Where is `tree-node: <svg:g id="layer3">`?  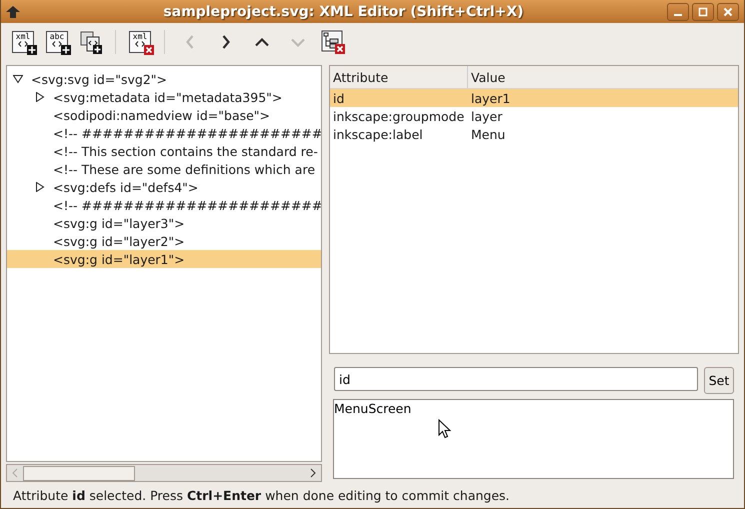
tree-node: <svg:g id="layer3"> is located at coordinates (164, 223).